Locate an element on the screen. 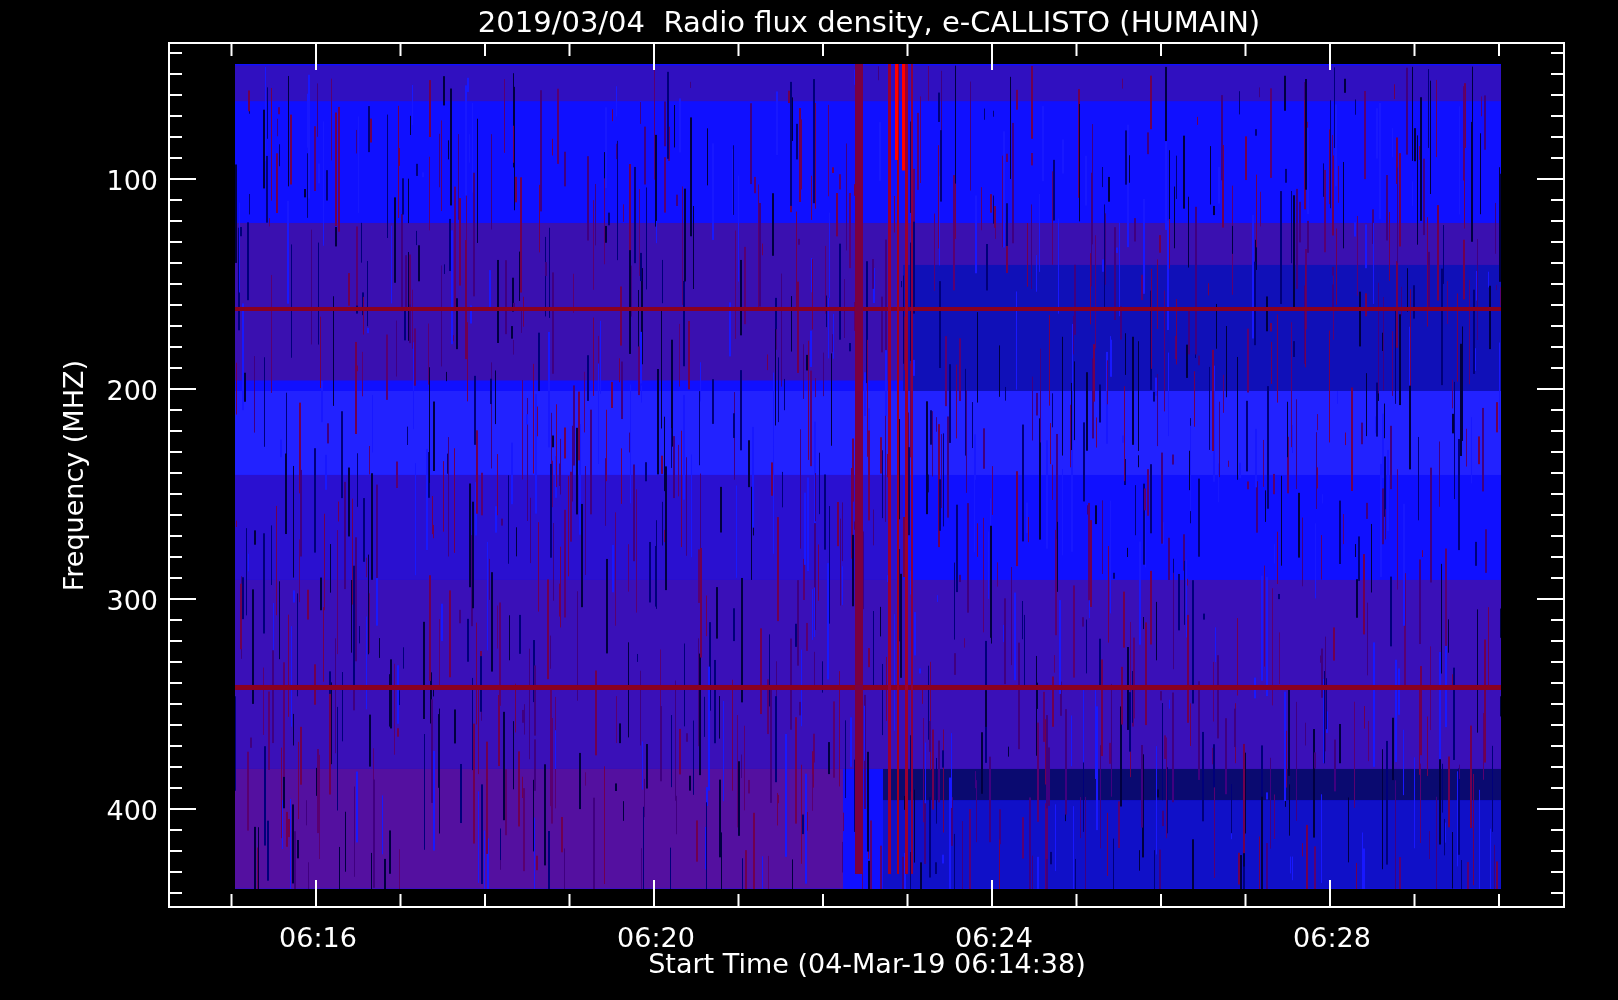  x-tick-label: 06:20 is located at coordinates (656, 937).